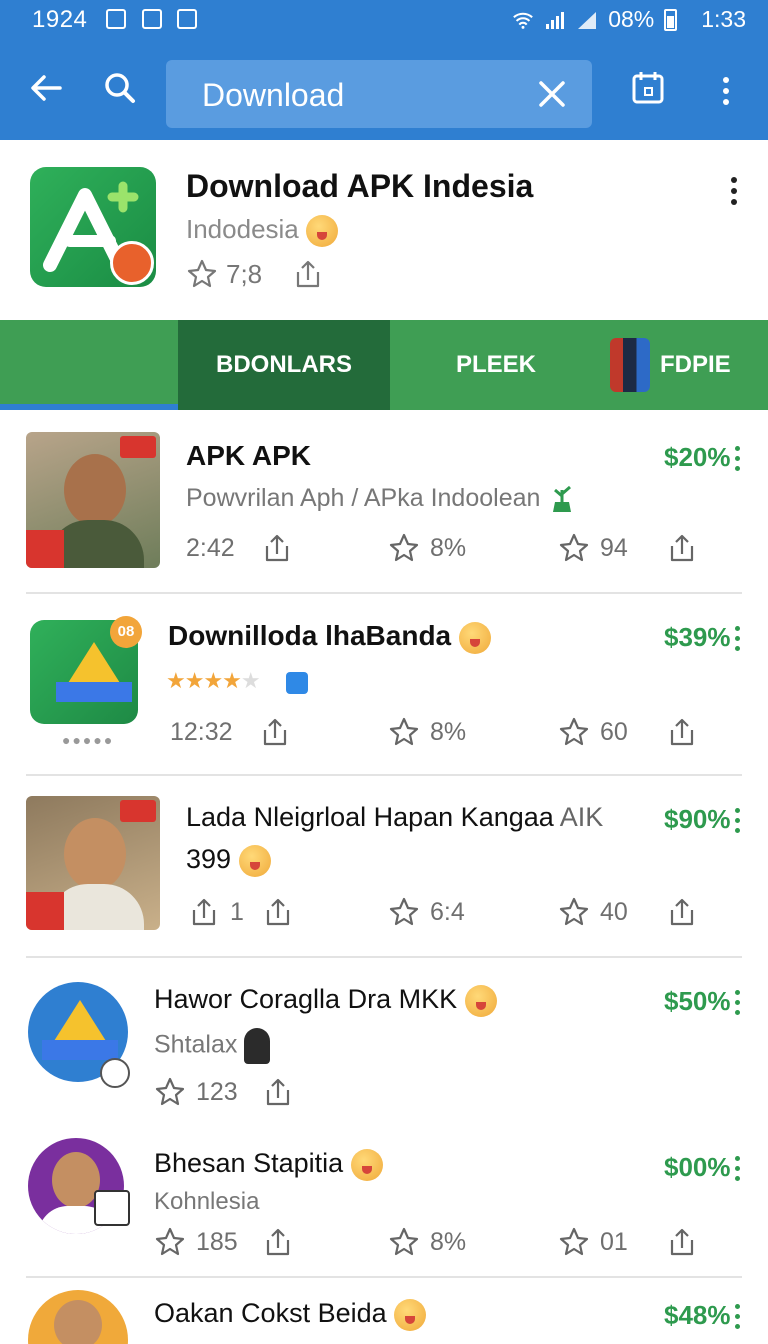  I want to click on list-item: Oakan Cokst Beida $48%, so click(384, 1311).